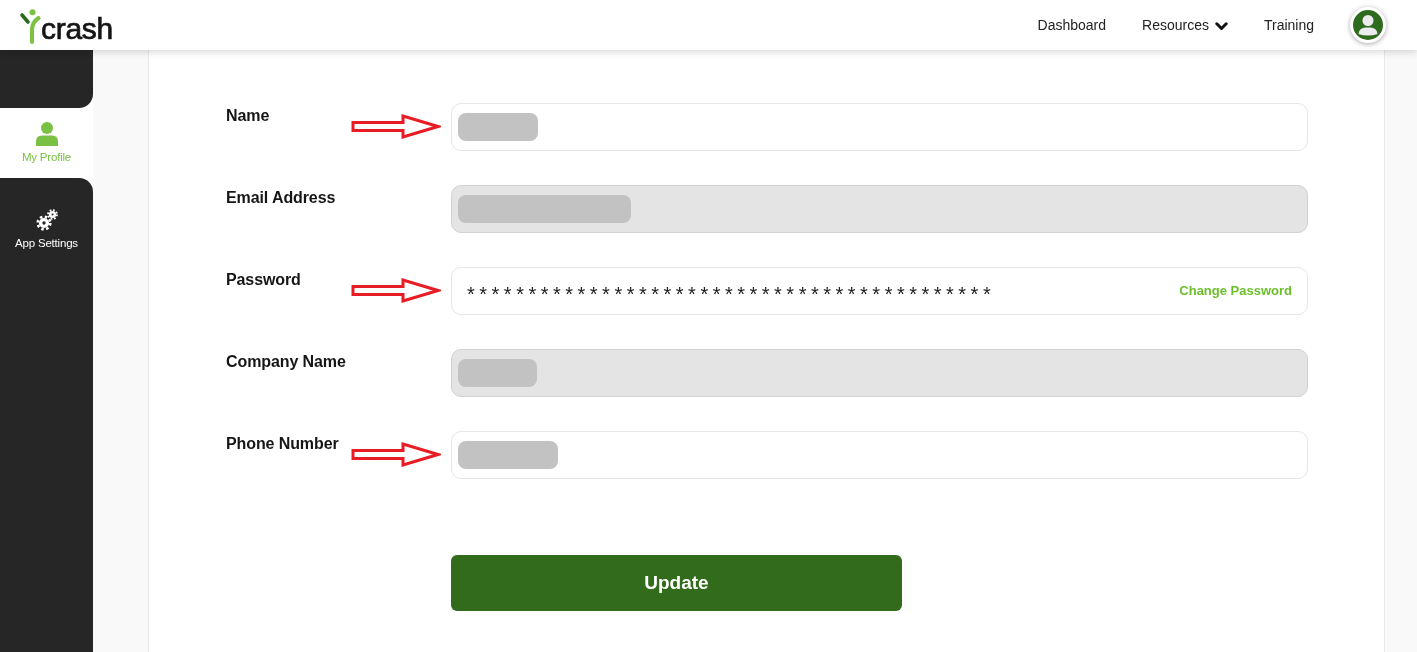  What do you see at coordinates (264, 280) in the screenshot?
I see `field-label: Password` at bounding box center [264, 280].